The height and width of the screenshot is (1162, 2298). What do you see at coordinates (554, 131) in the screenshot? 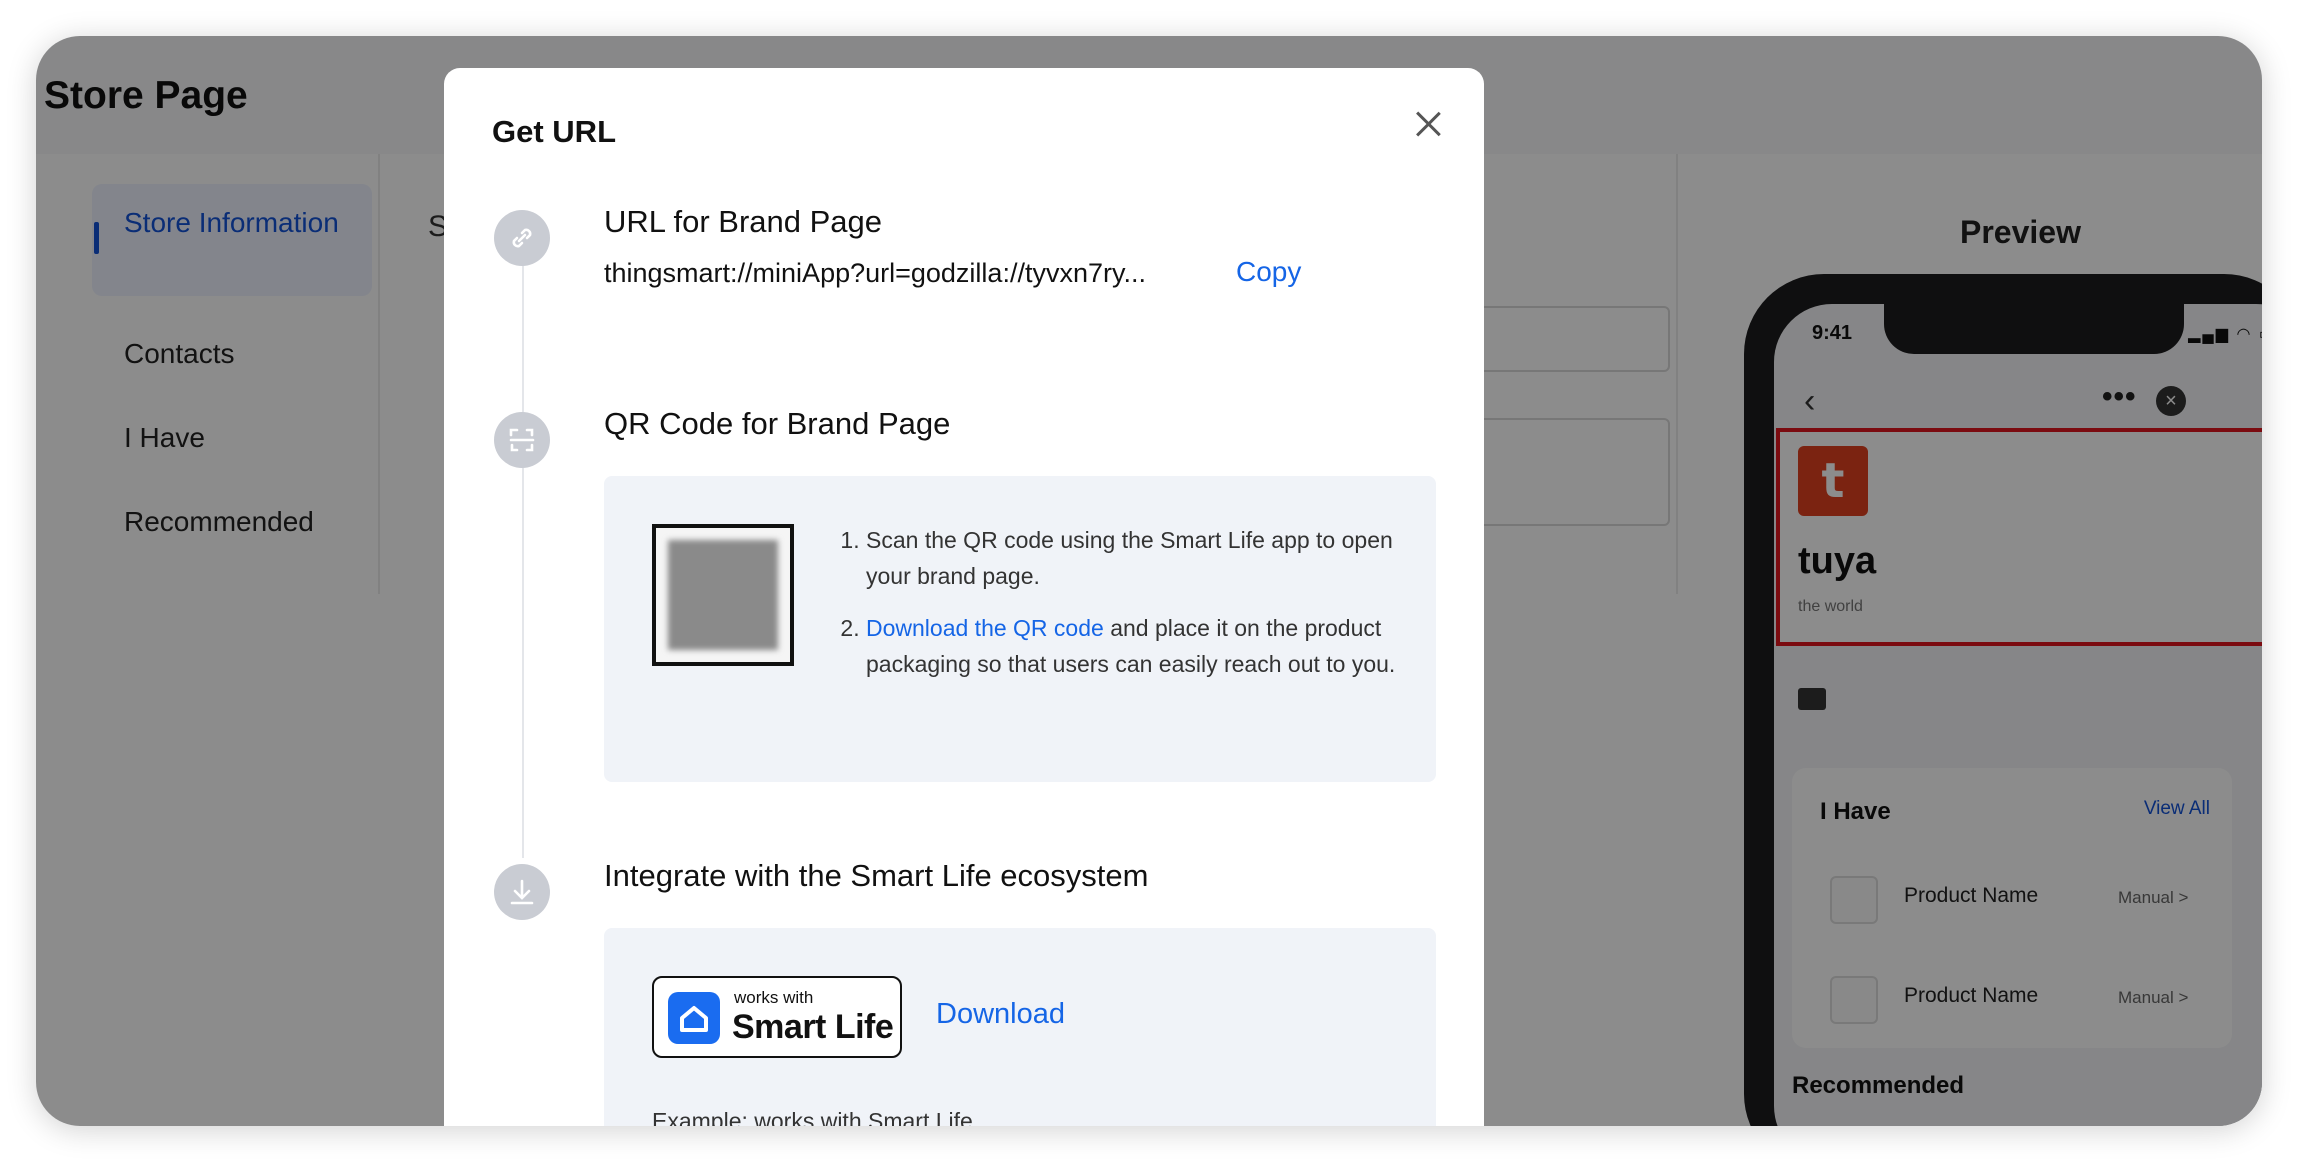
I see `modal-title: Get URL` at bounding box center [554, 131].